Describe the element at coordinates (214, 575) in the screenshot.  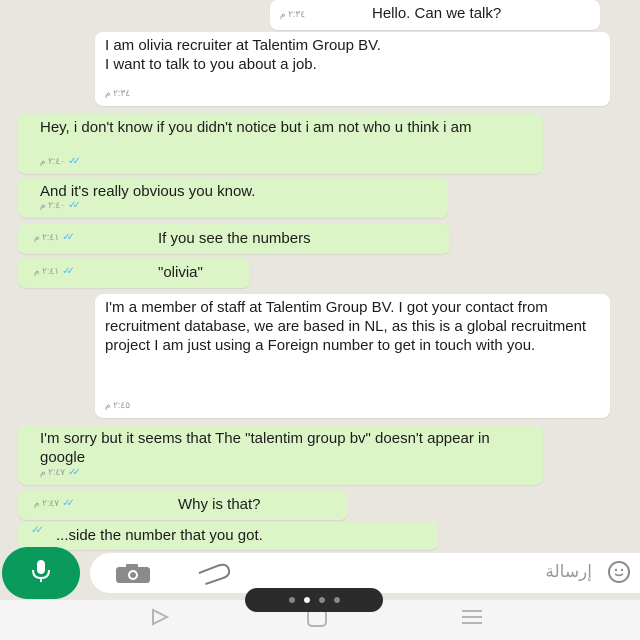
I see `paperclip-icon` at that location.